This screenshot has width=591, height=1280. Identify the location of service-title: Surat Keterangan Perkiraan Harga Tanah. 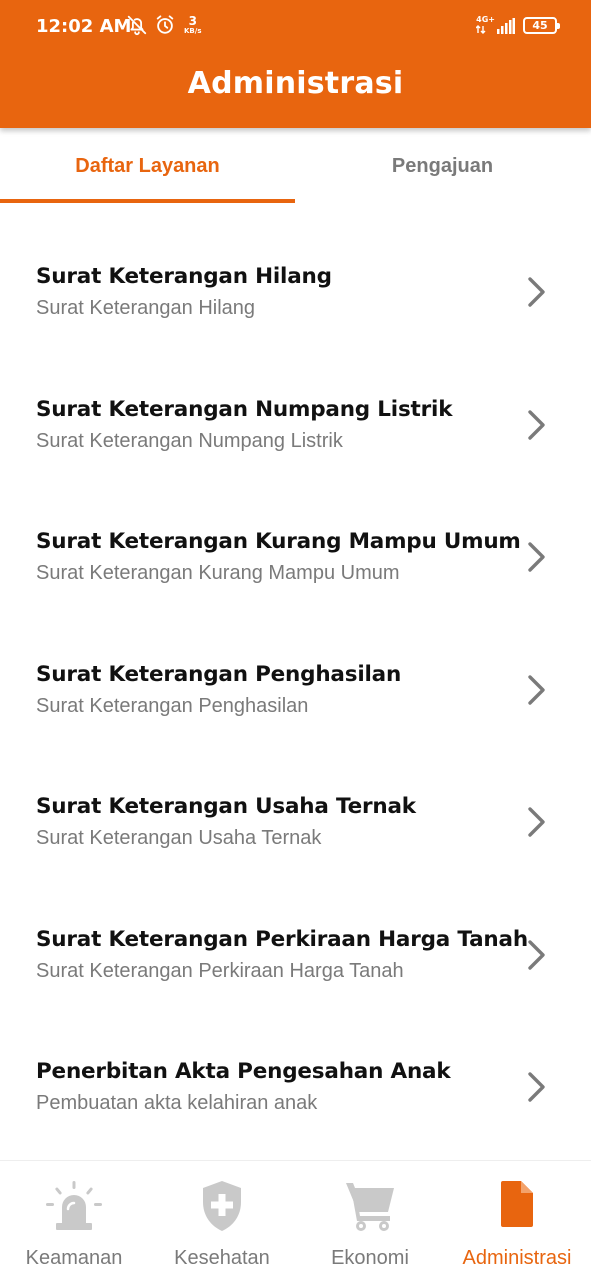
(282, 939).